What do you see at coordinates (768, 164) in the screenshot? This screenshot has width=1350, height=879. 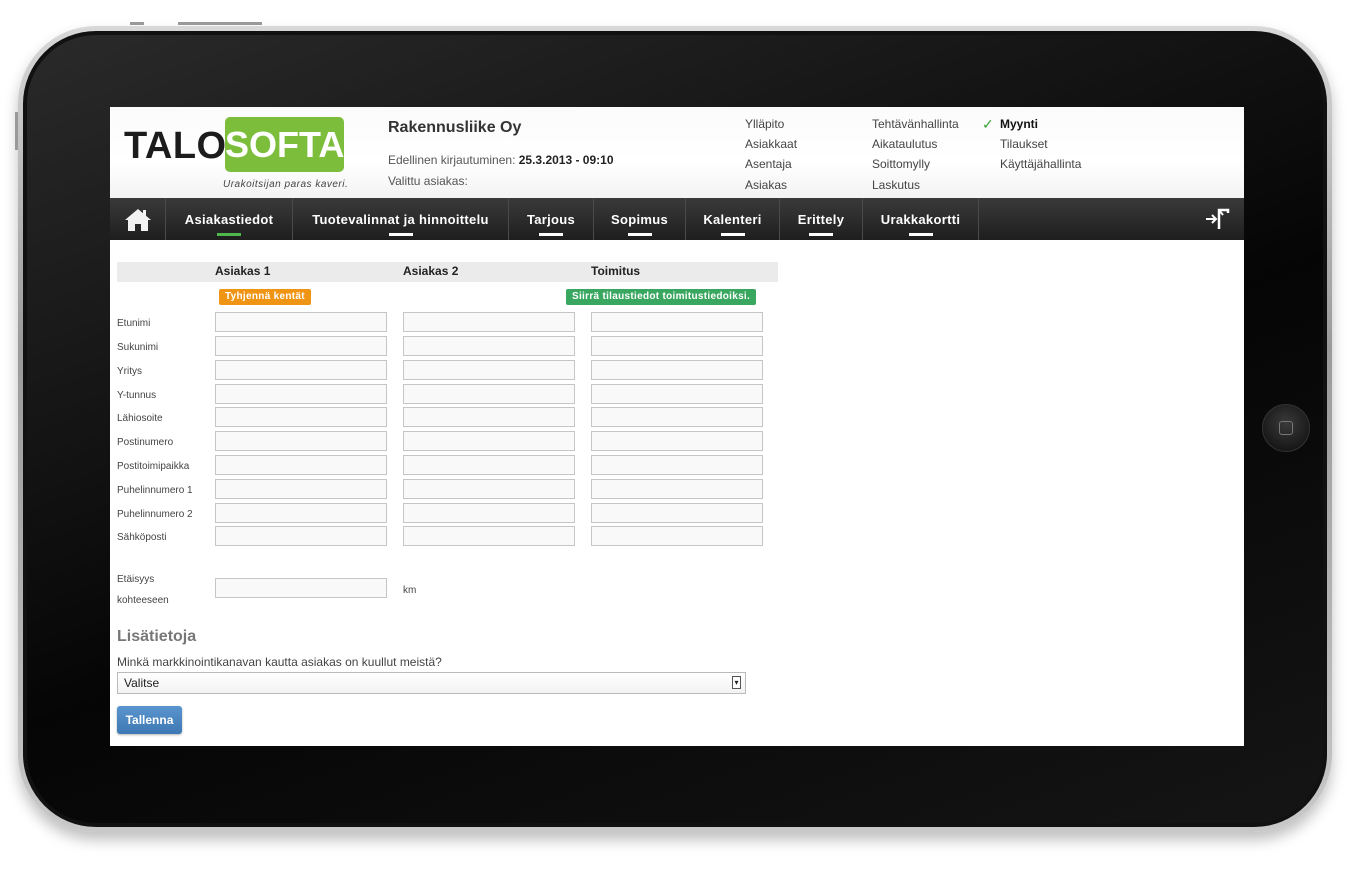 I see `menu-asentaja: Asentaja` at bounding box center [768, 164].